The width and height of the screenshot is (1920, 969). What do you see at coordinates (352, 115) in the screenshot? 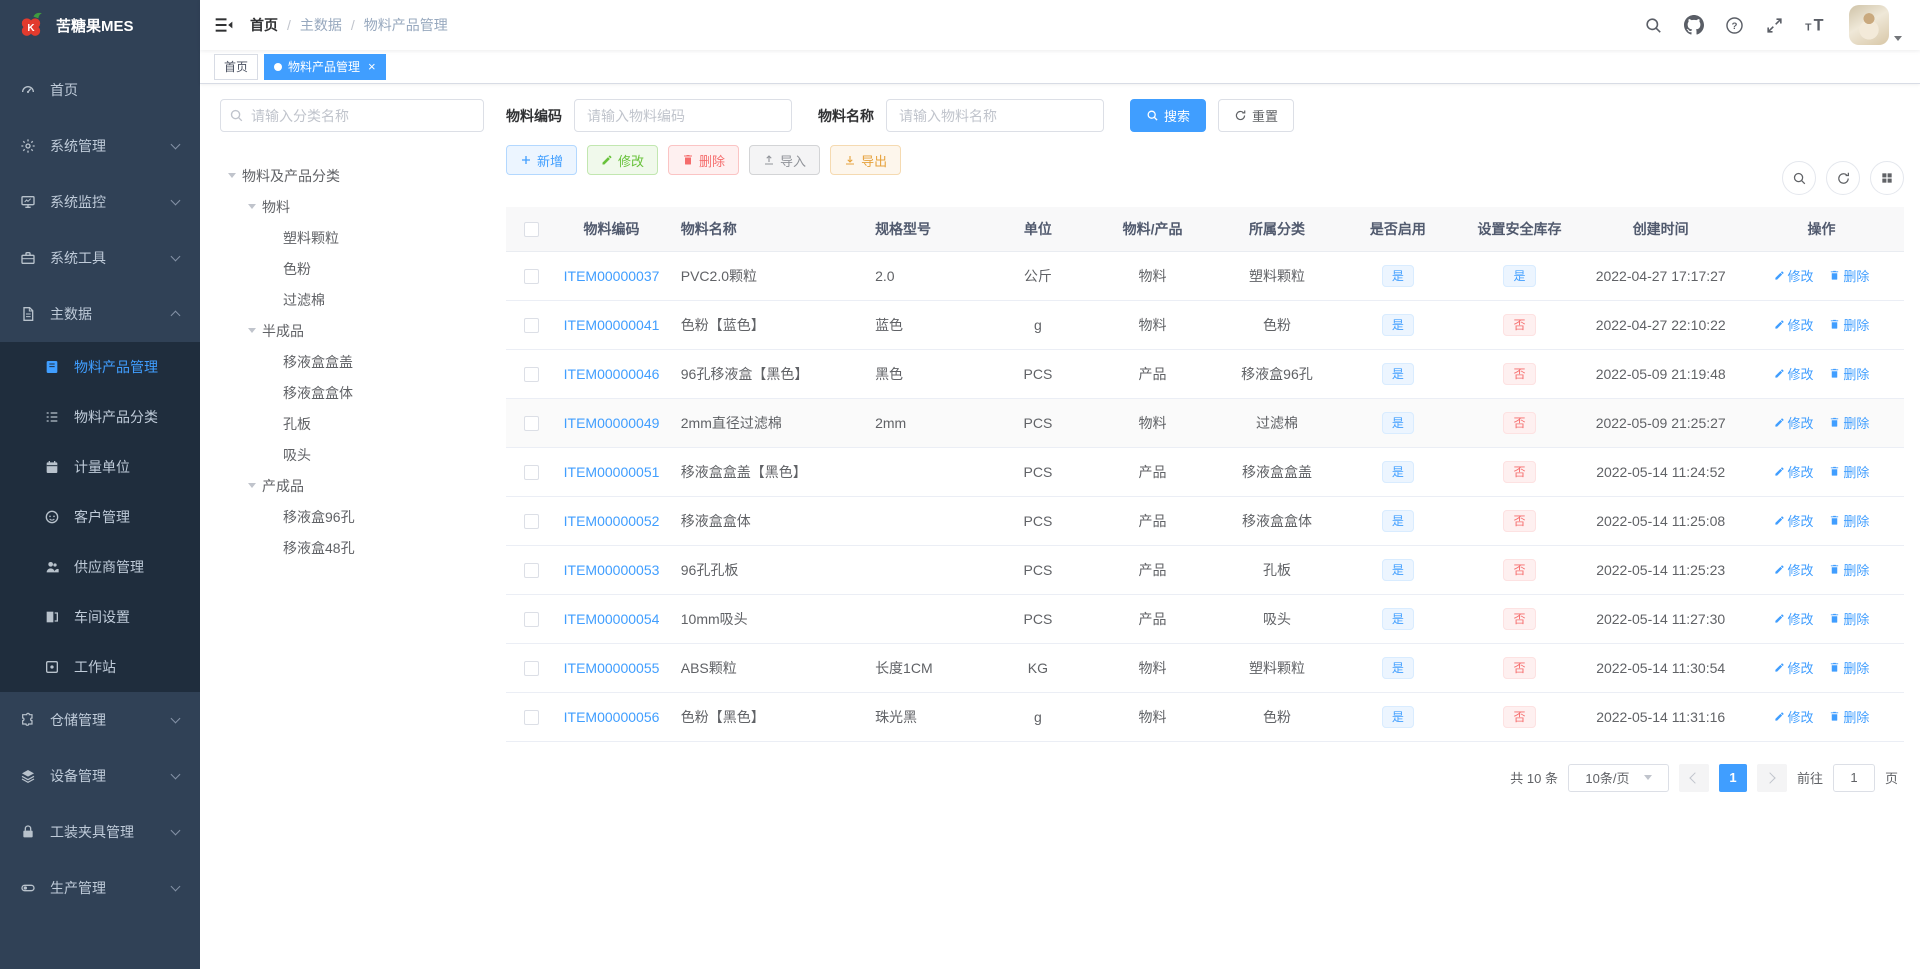
I see `category-search-input` at bounding box center [352, 115].